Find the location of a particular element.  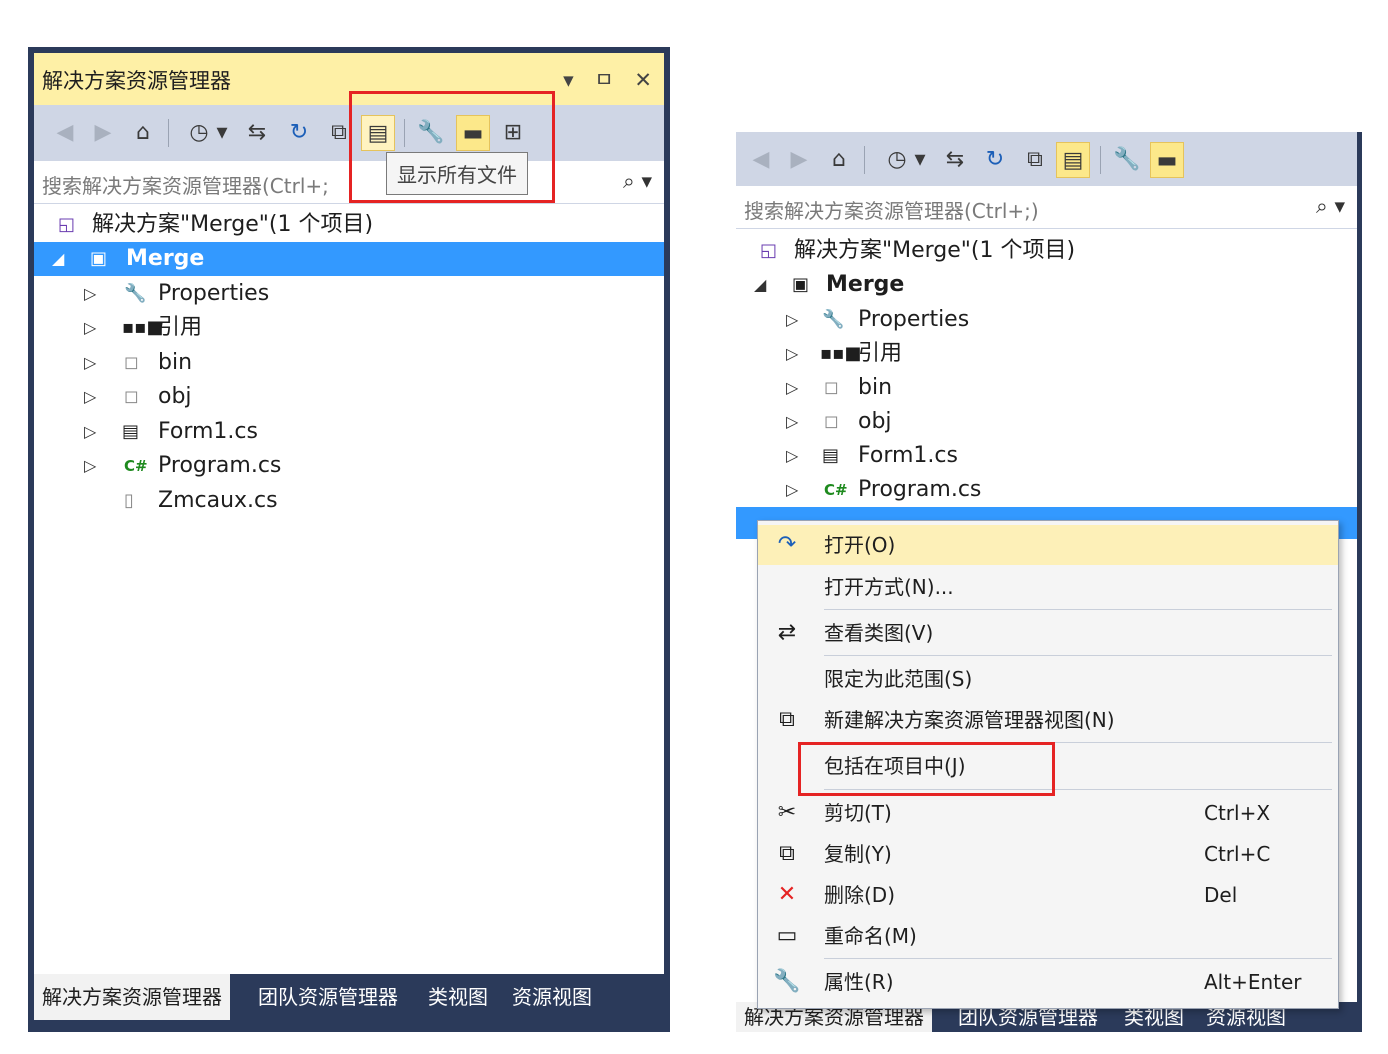

menu-item-copy: ⧉ 复制(Y) Ctrl+C is located at coordinates (1048, 854).